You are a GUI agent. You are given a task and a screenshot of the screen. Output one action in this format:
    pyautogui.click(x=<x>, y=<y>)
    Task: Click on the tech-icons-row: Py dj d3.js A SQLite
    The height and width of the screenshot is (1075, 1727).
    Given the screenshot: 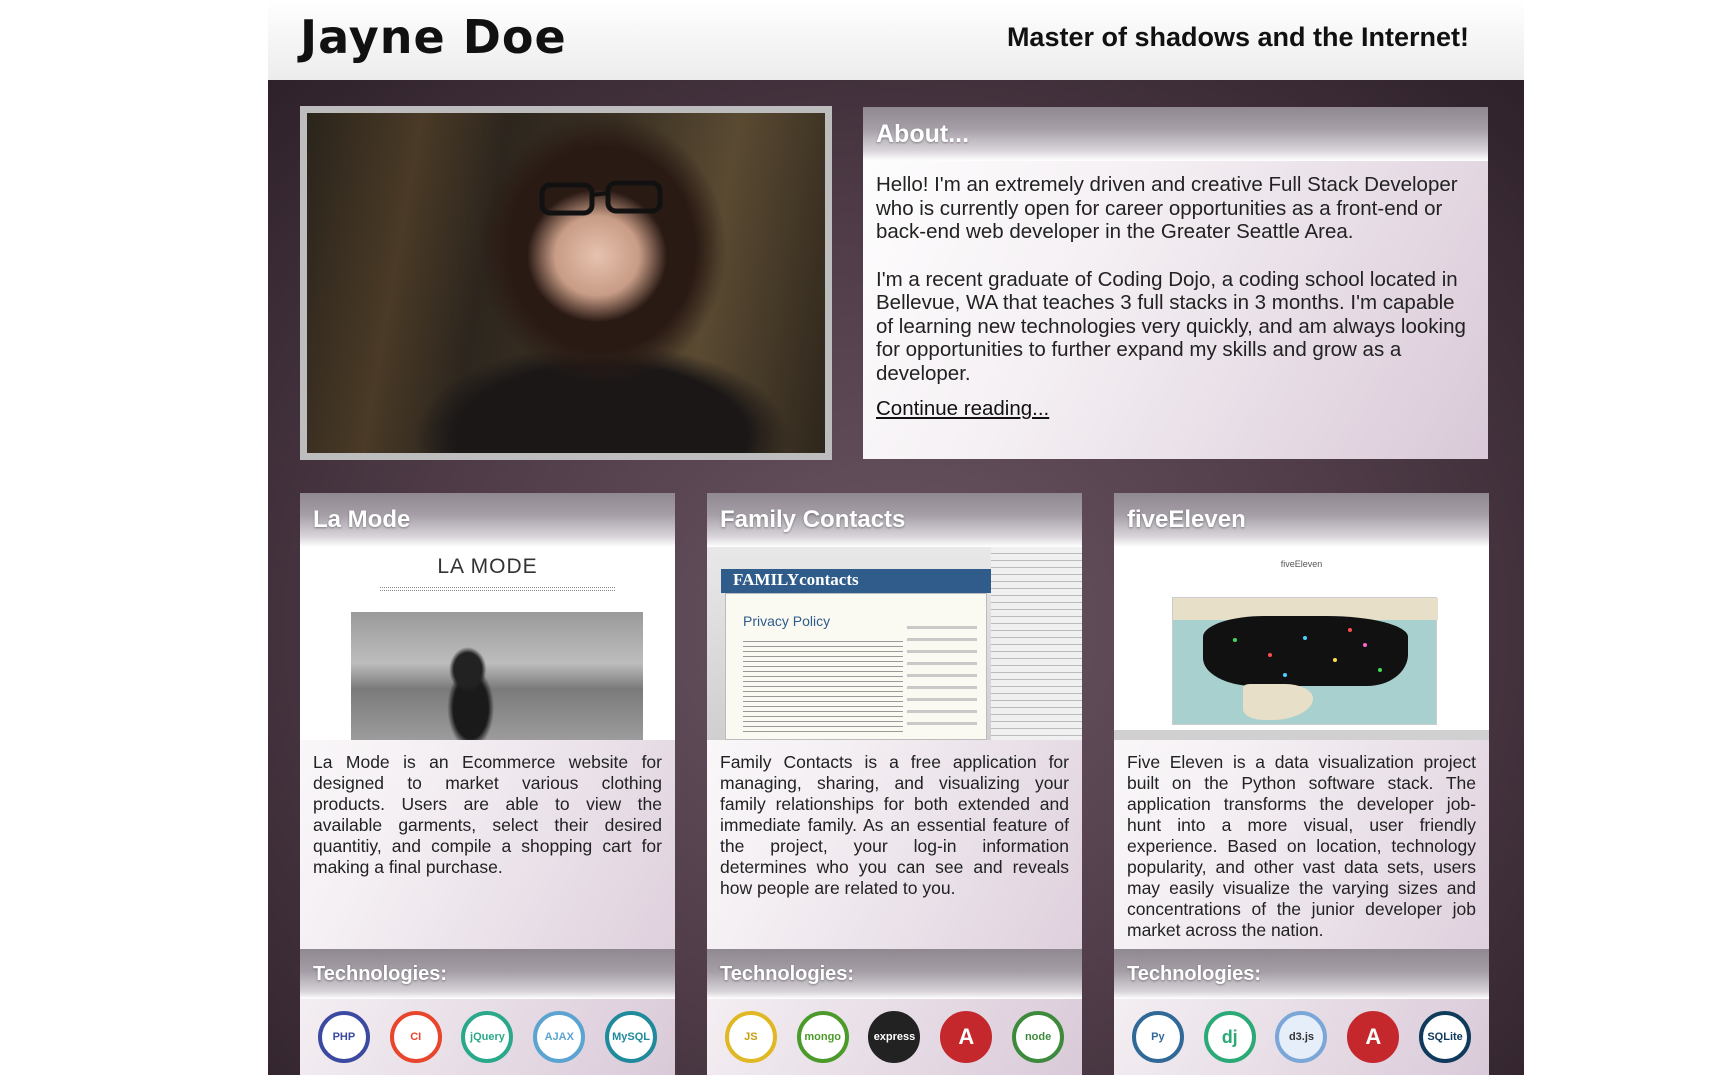 What is the action you would take?
    pyautogui.click(x=1301, y=1031)
    